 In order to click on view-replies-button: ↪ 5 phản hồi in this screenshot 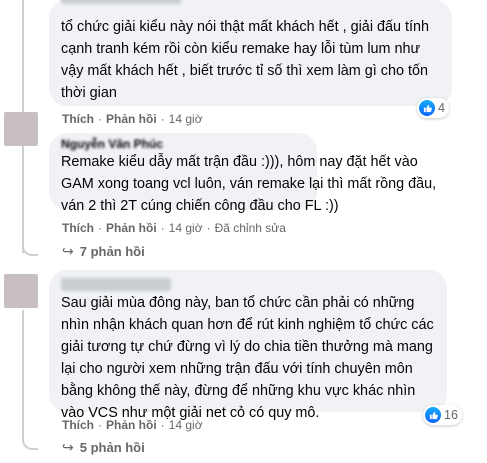, I will do `click(103, 447)`.